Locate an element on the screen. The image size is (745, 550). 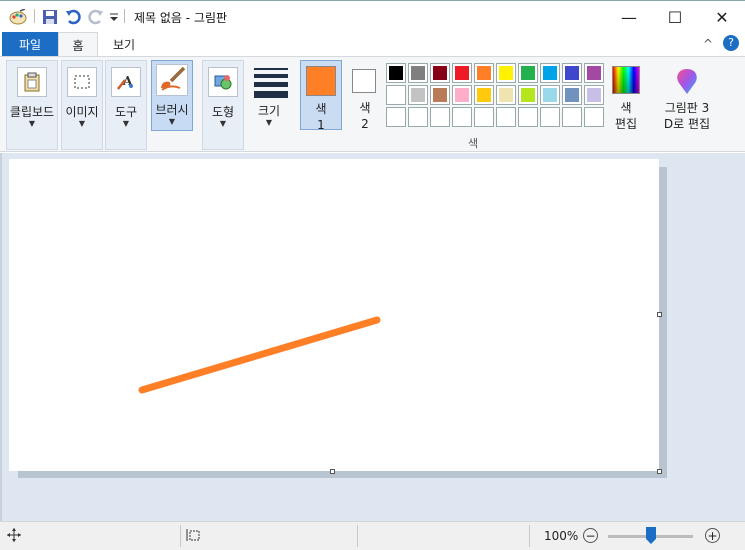
close-button: ✕ is located at coordinates (722, 17).